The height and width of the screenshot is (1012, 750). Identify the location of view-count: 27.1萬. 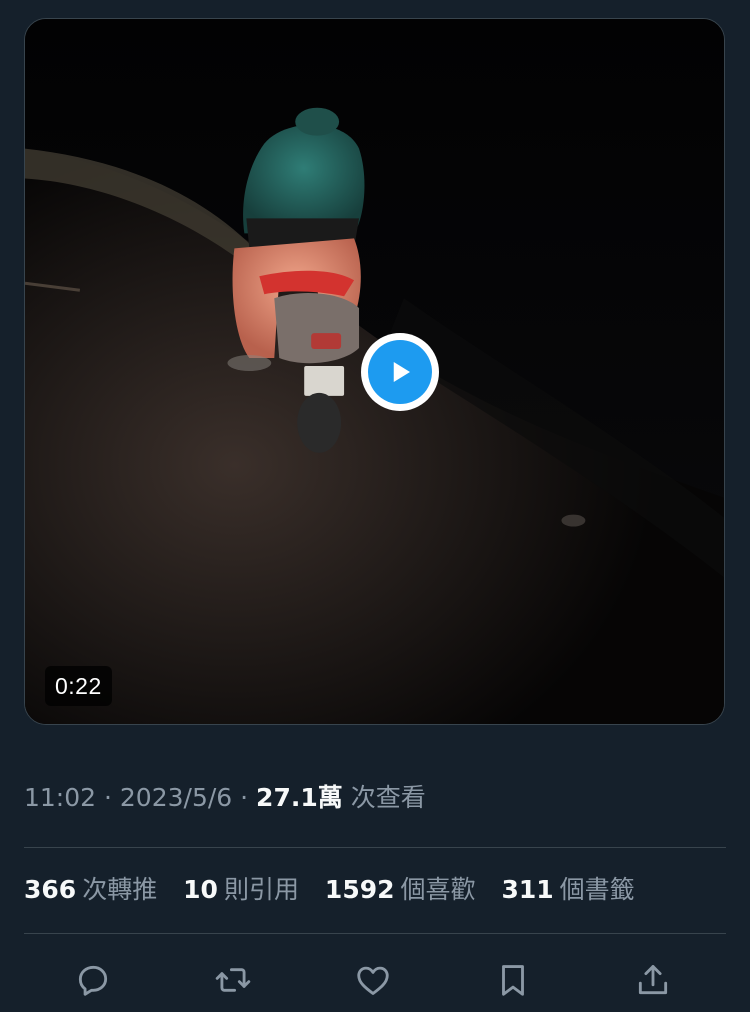
(299, 797).